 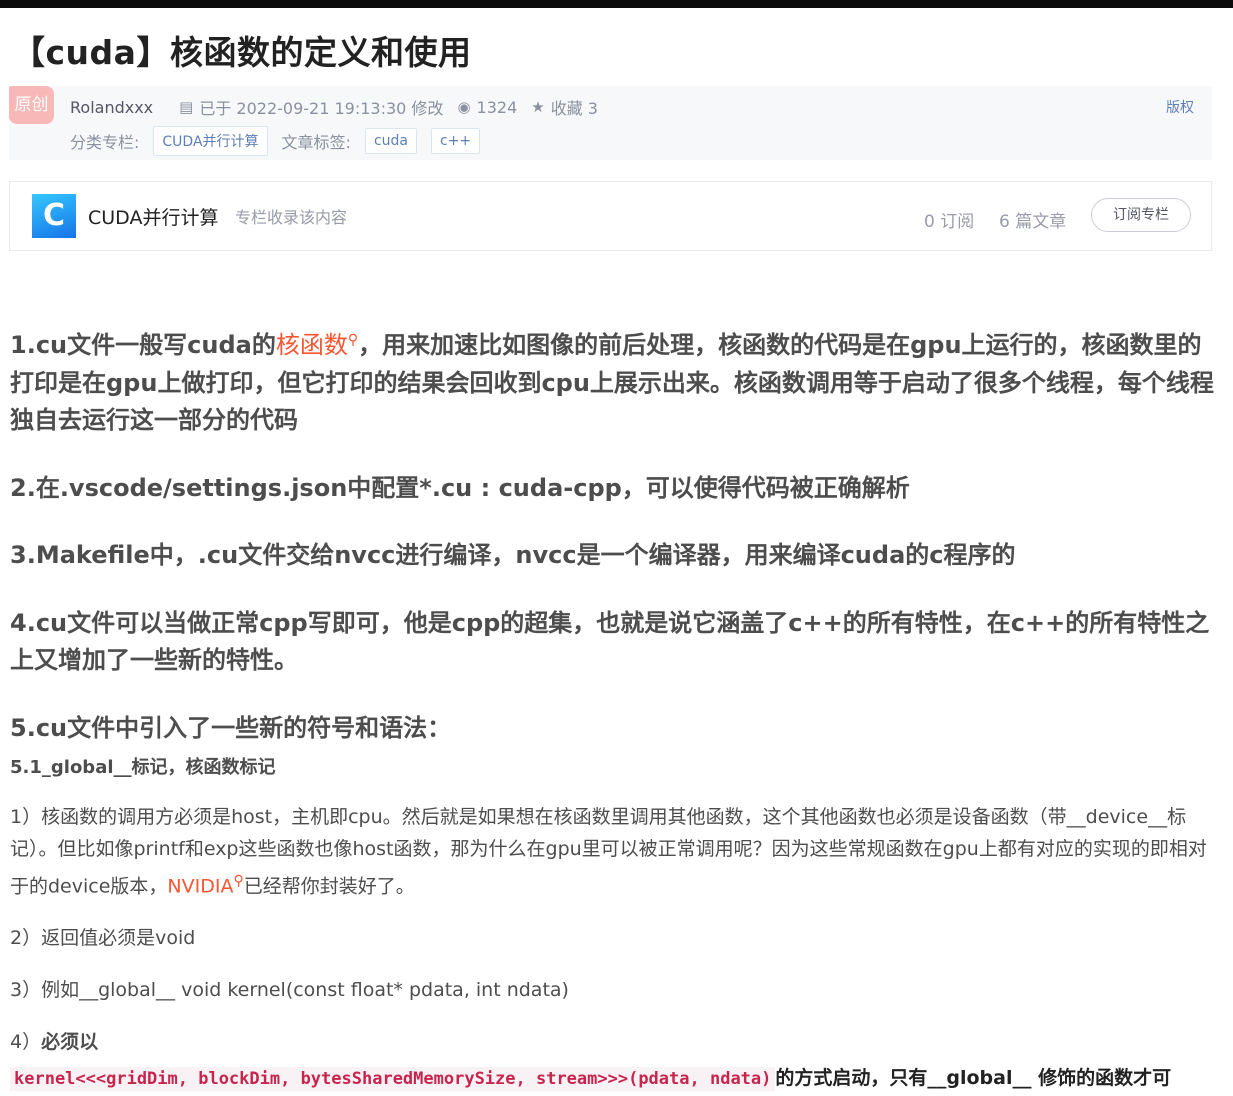 What do you see at coordinates (231, 727) in the screenshot?
I see `section-heading-5: 5.cu文件中引入了一些新的符号和语法：` at bounding box center [231, 727].